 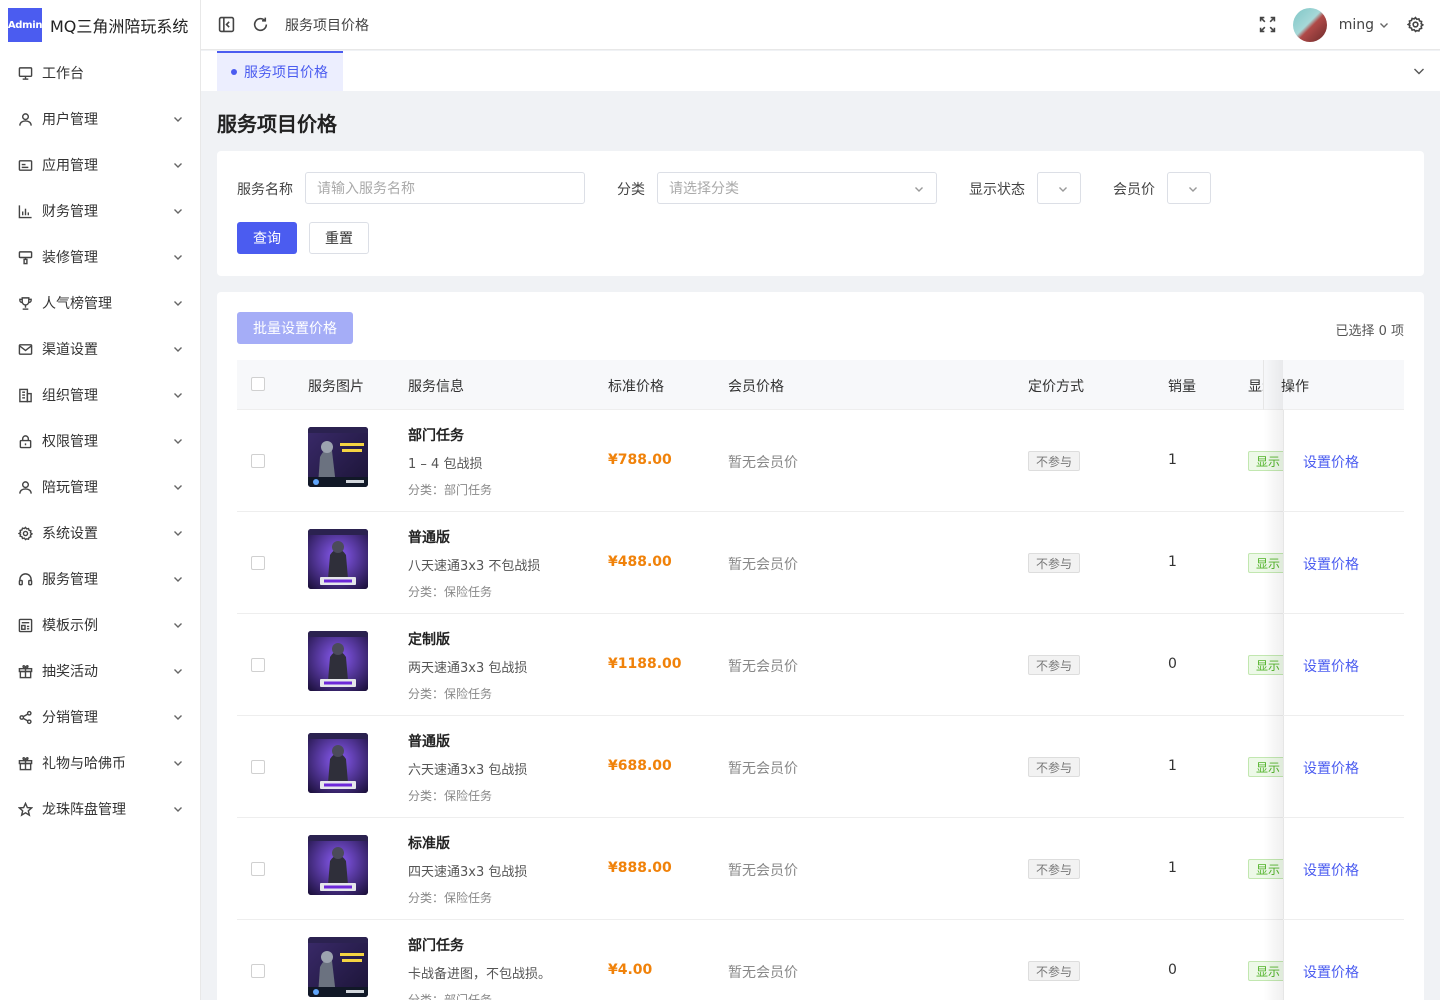 What do you see at coordinates (25, 395) in the screenshot?
I see `building-icon` at bounding box center [25, 395].